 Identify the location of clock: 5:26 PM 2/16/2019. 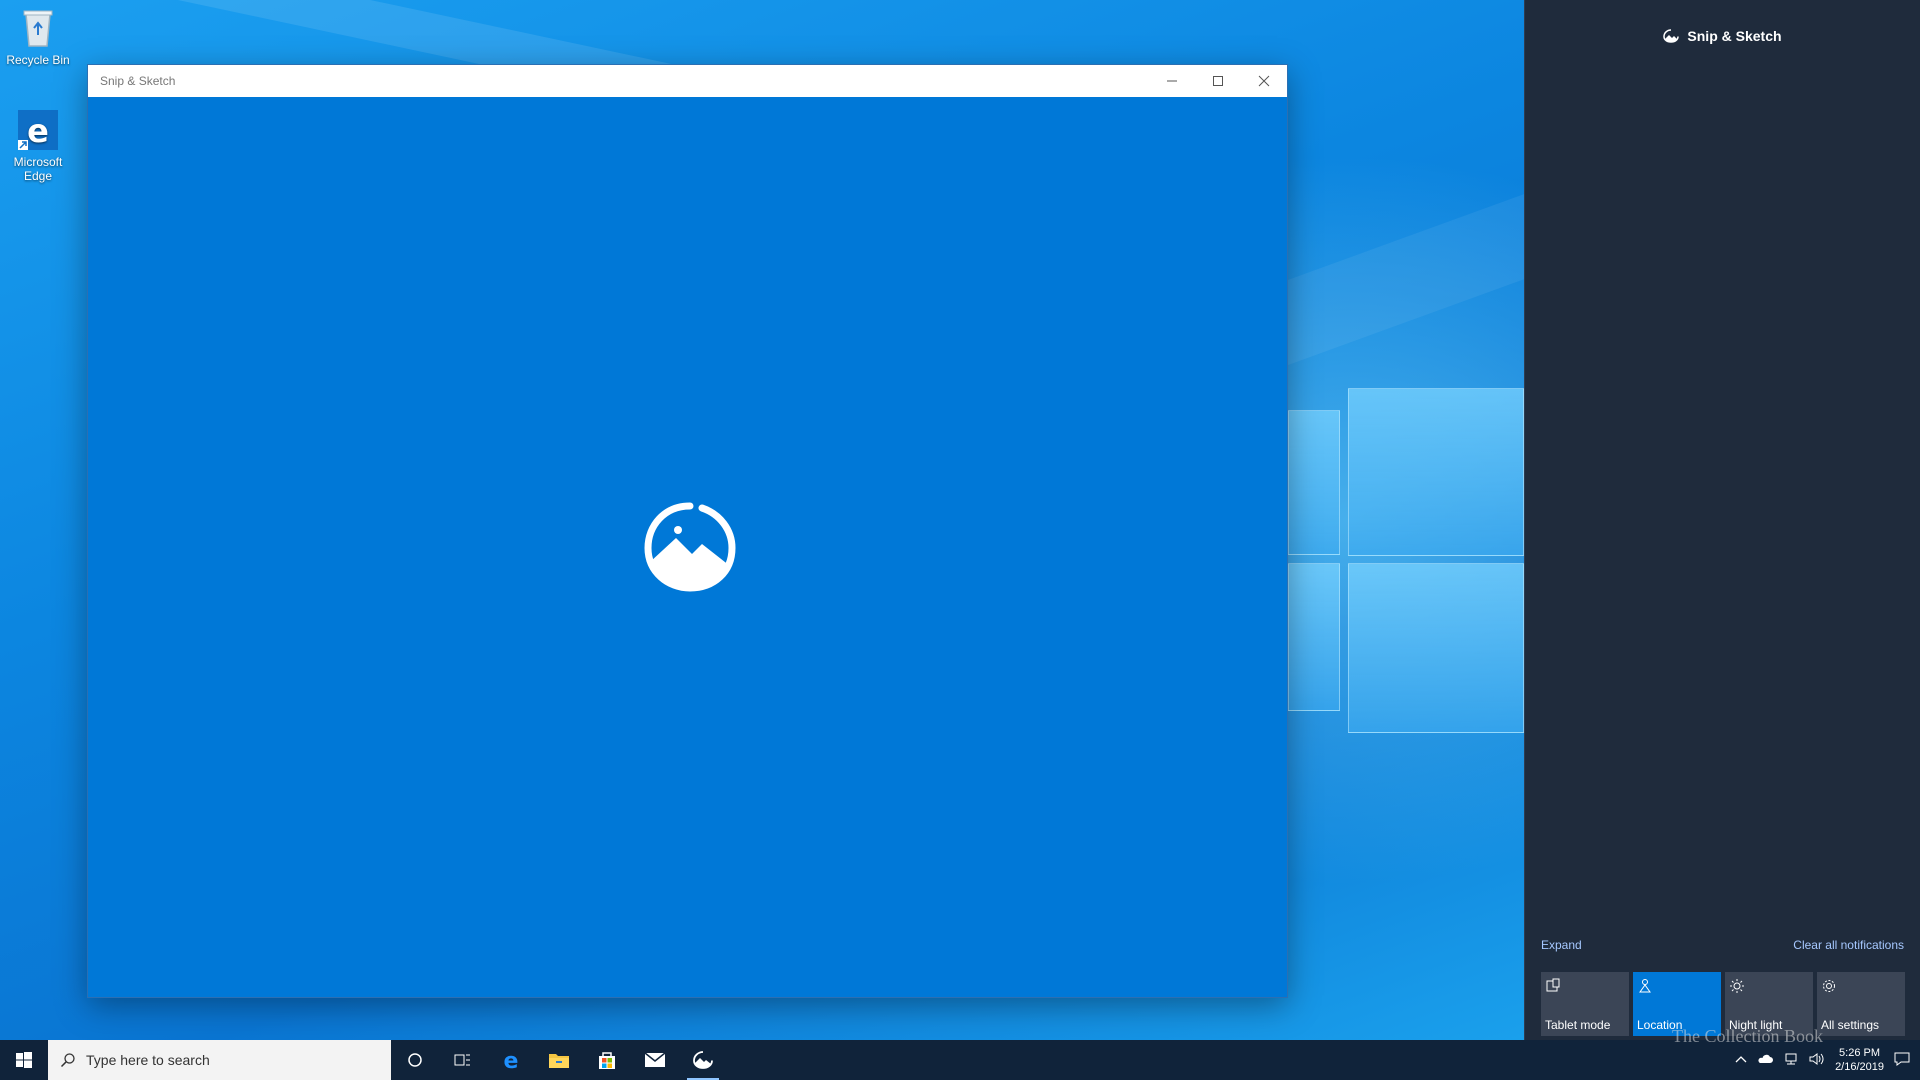
(1859, 1060).